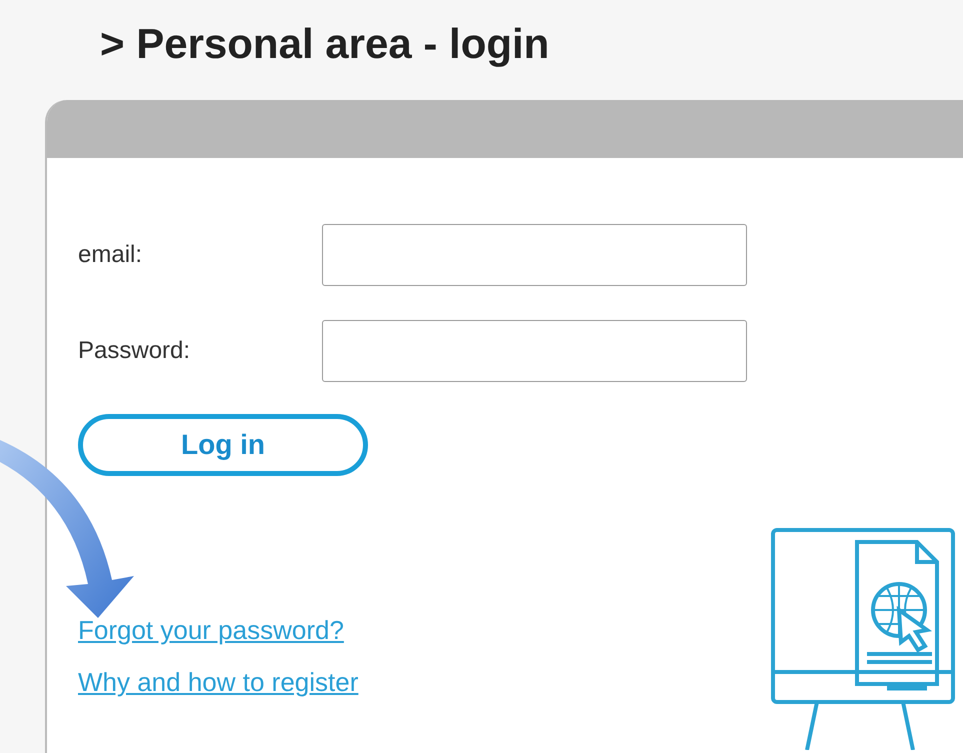 Image resolution: width=963 pixels, height=753 pixels. I want to click on email-field, so click(534, 255).